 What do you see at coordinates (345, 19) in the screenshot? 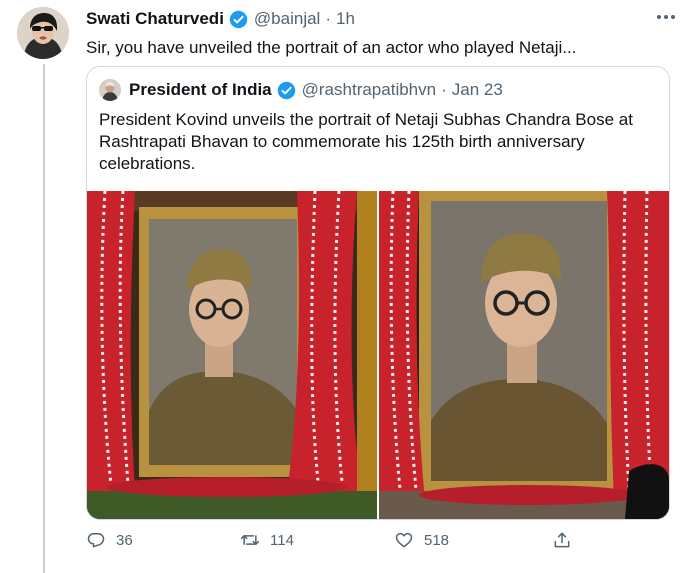
I see `tweet-time: 1h` at bounding box center [345, 19].